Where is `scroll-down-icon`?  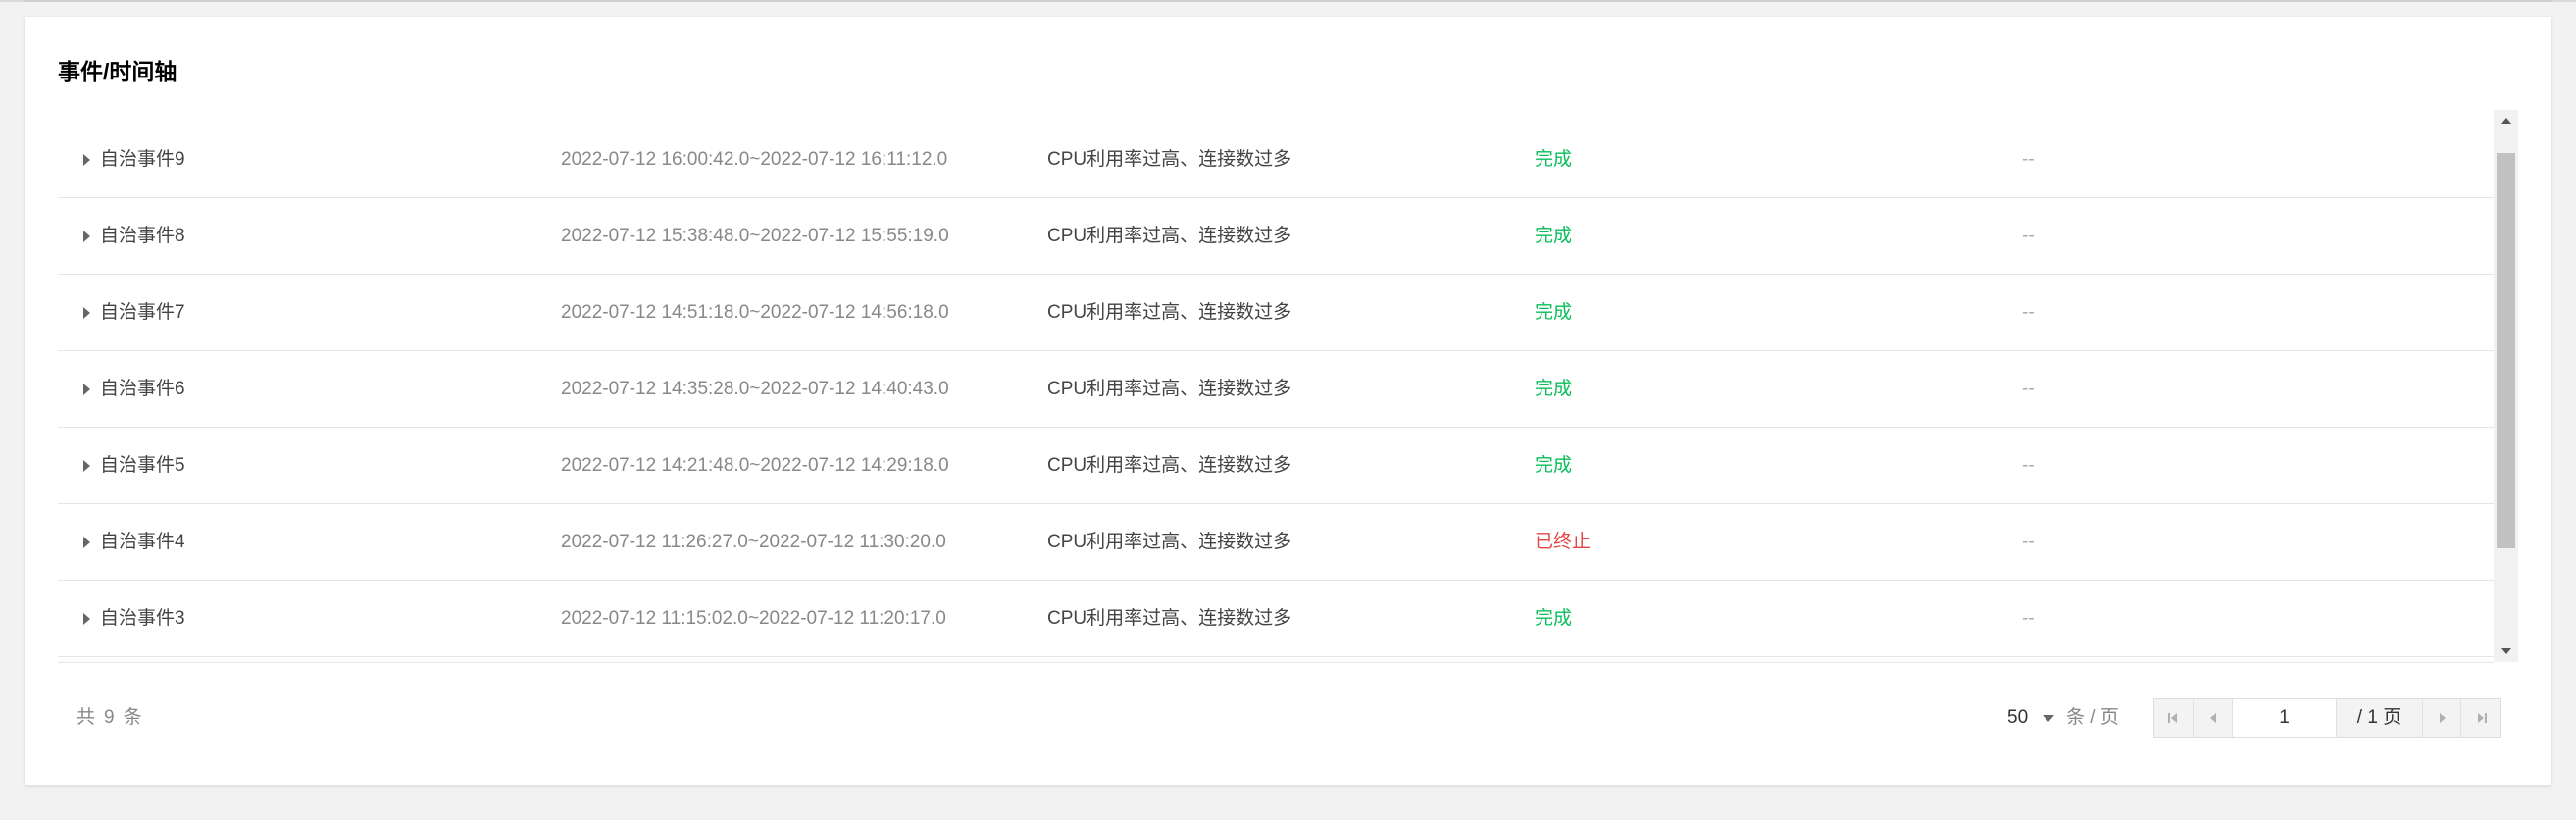
scroll-down-icon is located at coordinates (2506, 651).